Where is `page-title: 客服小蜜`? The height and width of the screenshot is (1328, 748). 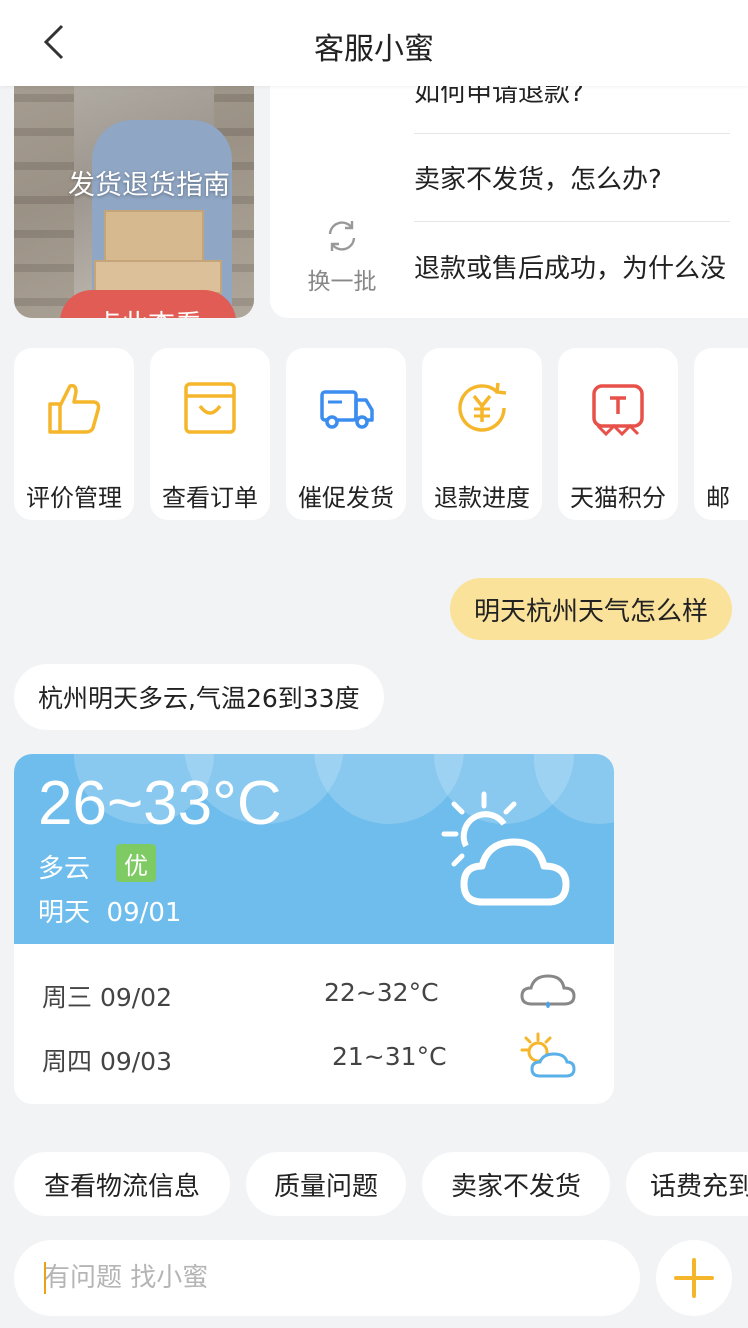 page-title: 客服小蜜 is located at coordinates (374, 49).